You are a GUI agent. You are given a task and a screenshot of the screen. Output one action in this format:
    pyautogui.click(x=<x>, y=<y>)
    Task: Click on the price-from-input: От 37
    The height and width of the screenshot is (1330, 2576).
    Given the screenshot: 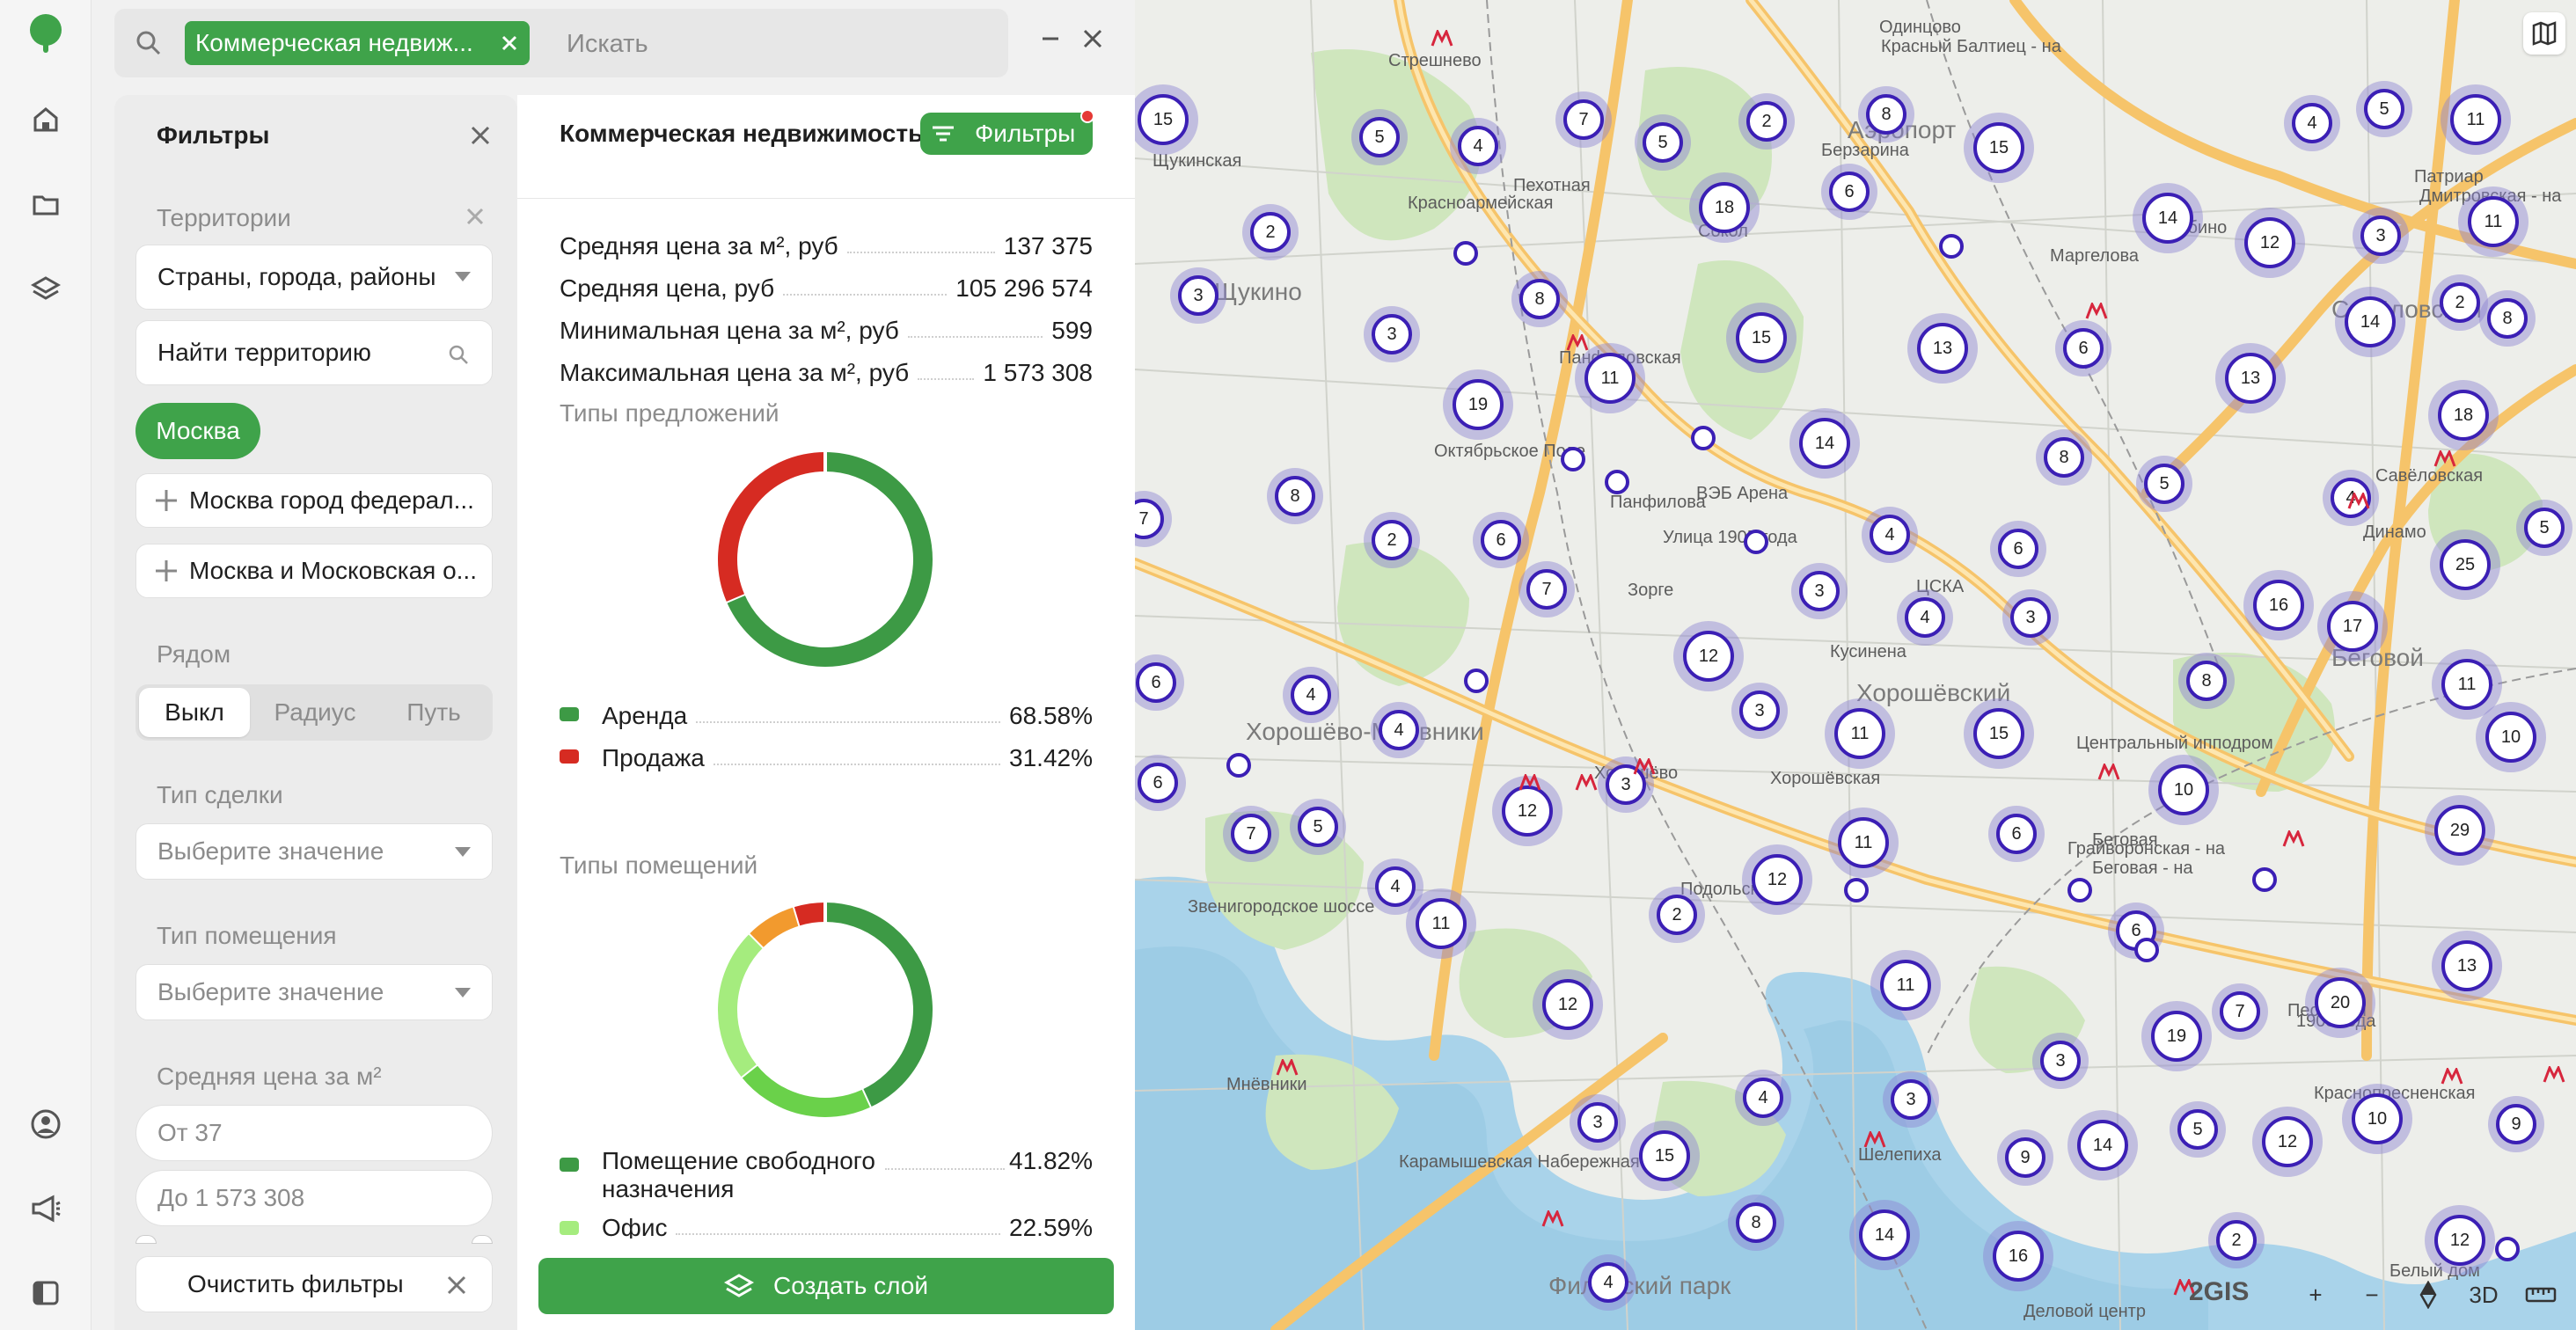 What is the action you would take?
    pyautogui.click(x=314, y=1133)
    